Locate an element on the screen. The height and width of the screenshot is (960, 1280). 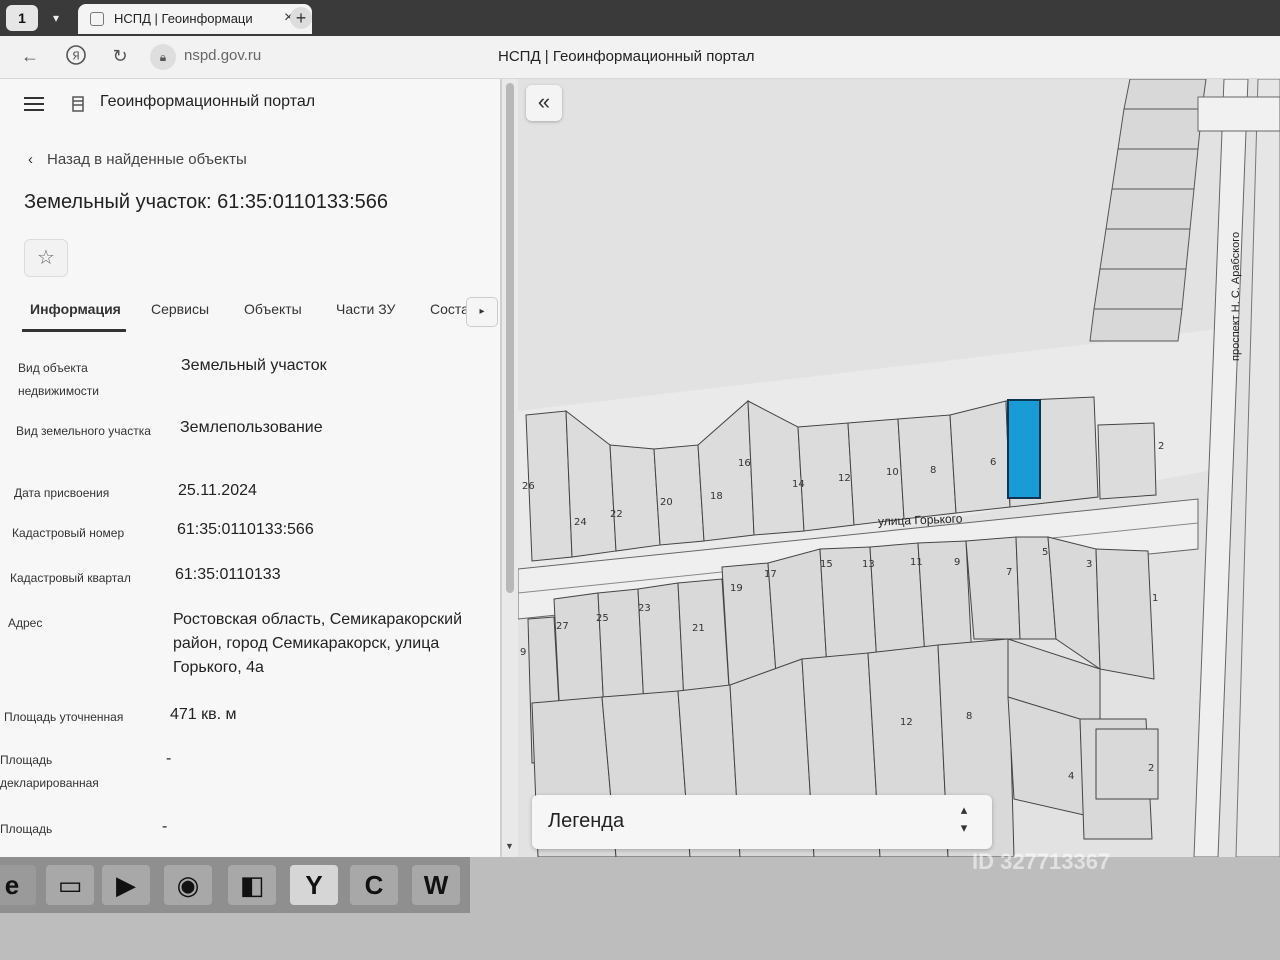
building-top-right is located at coordinates (1238, 114).